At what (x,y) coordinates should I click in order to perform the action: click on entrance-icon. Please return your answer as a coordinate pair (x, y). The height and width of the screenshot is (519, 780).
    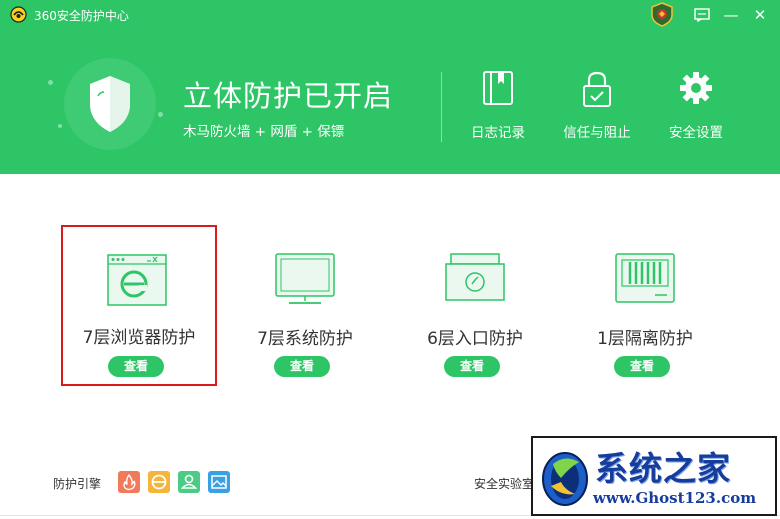
    Looking at the image, I should click on (475, 281).